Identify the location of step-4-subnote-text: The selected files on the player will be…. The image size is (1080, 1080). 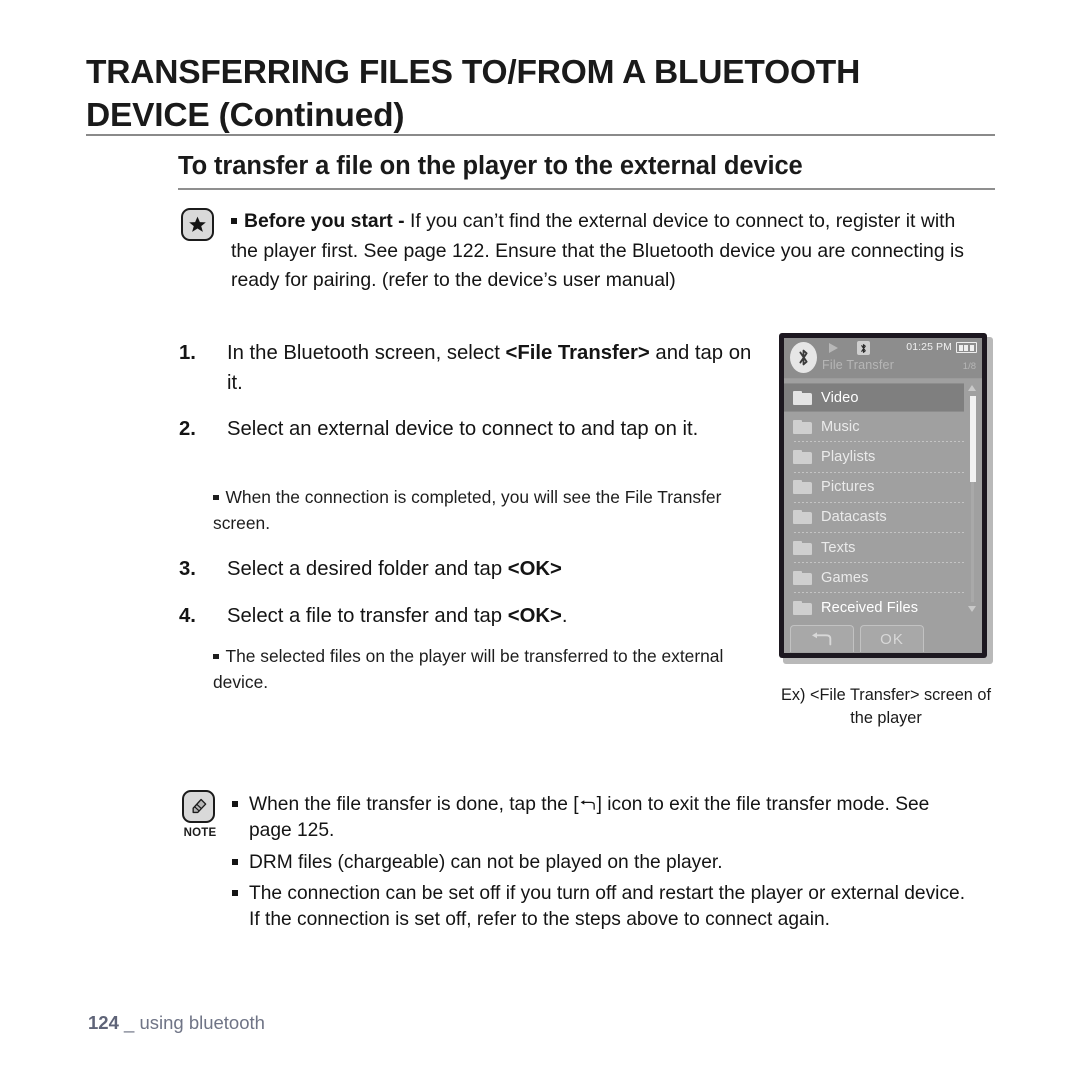
(468, 669).